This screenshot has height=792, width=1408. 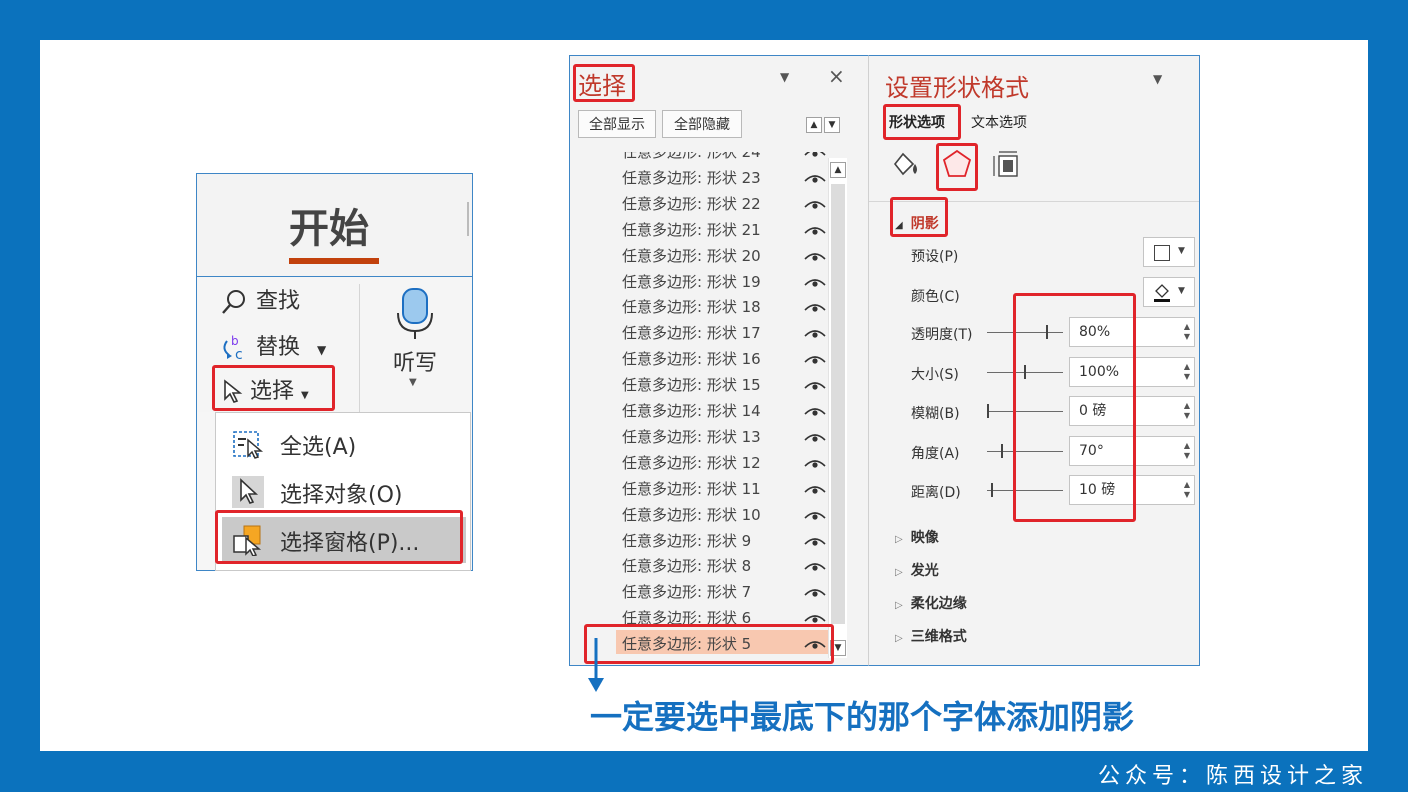 I want to click on list-item-label: 任意多边形: 形状 22, so click(x=691, y=203).